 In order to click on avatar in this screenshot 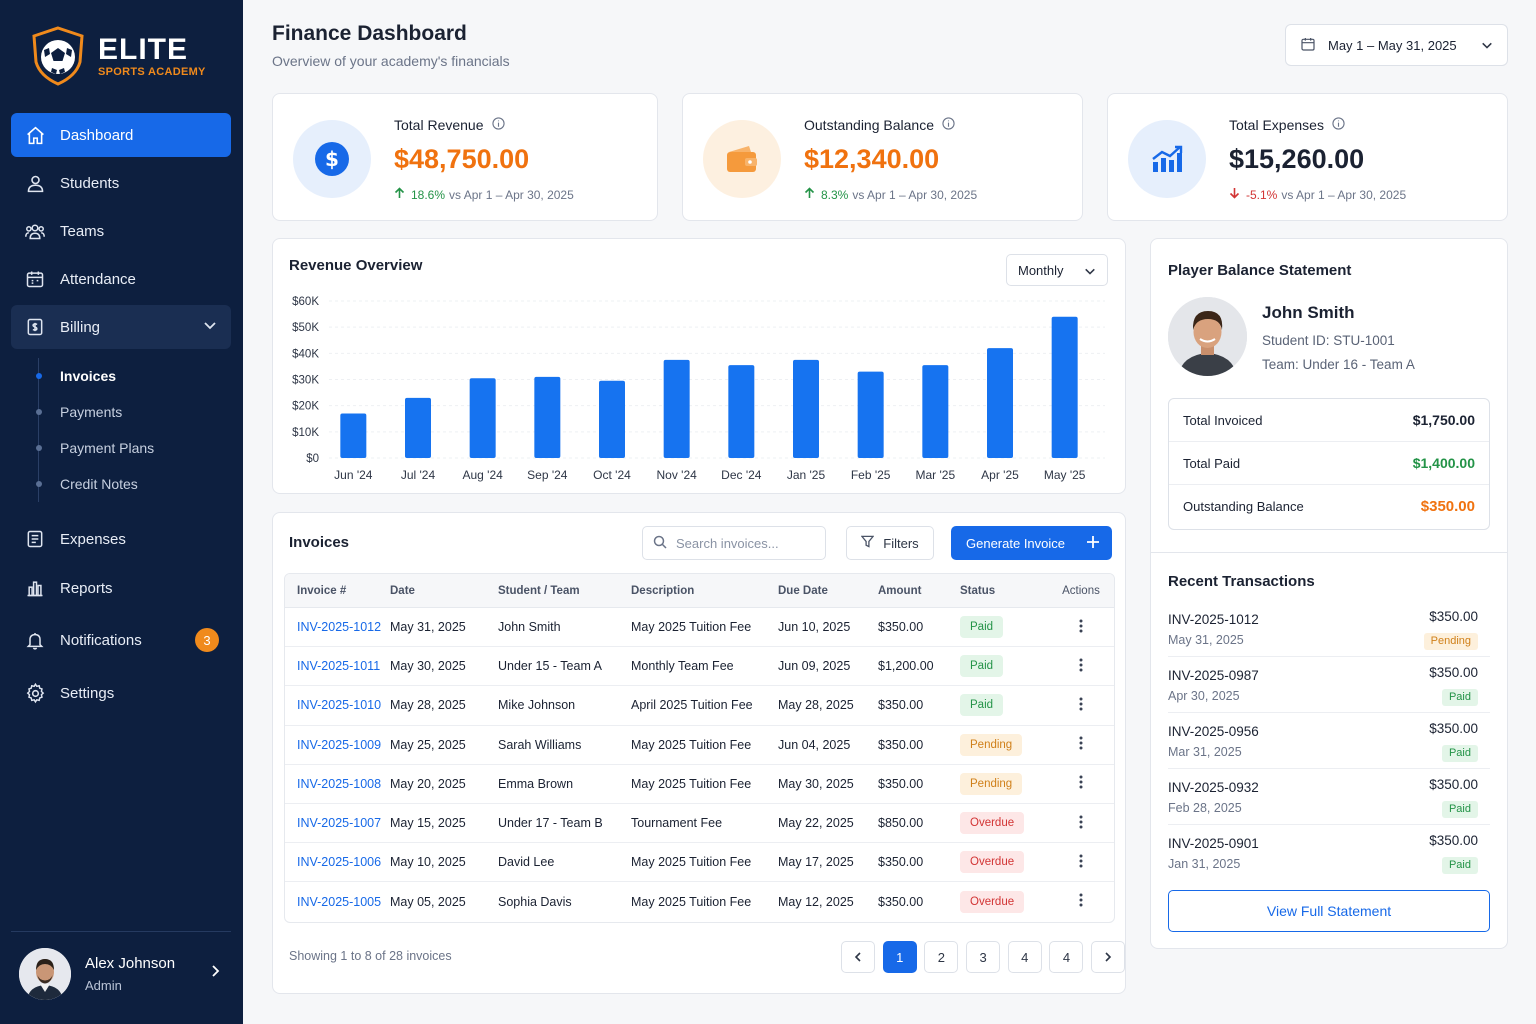, I will do `click(45, 974)`.